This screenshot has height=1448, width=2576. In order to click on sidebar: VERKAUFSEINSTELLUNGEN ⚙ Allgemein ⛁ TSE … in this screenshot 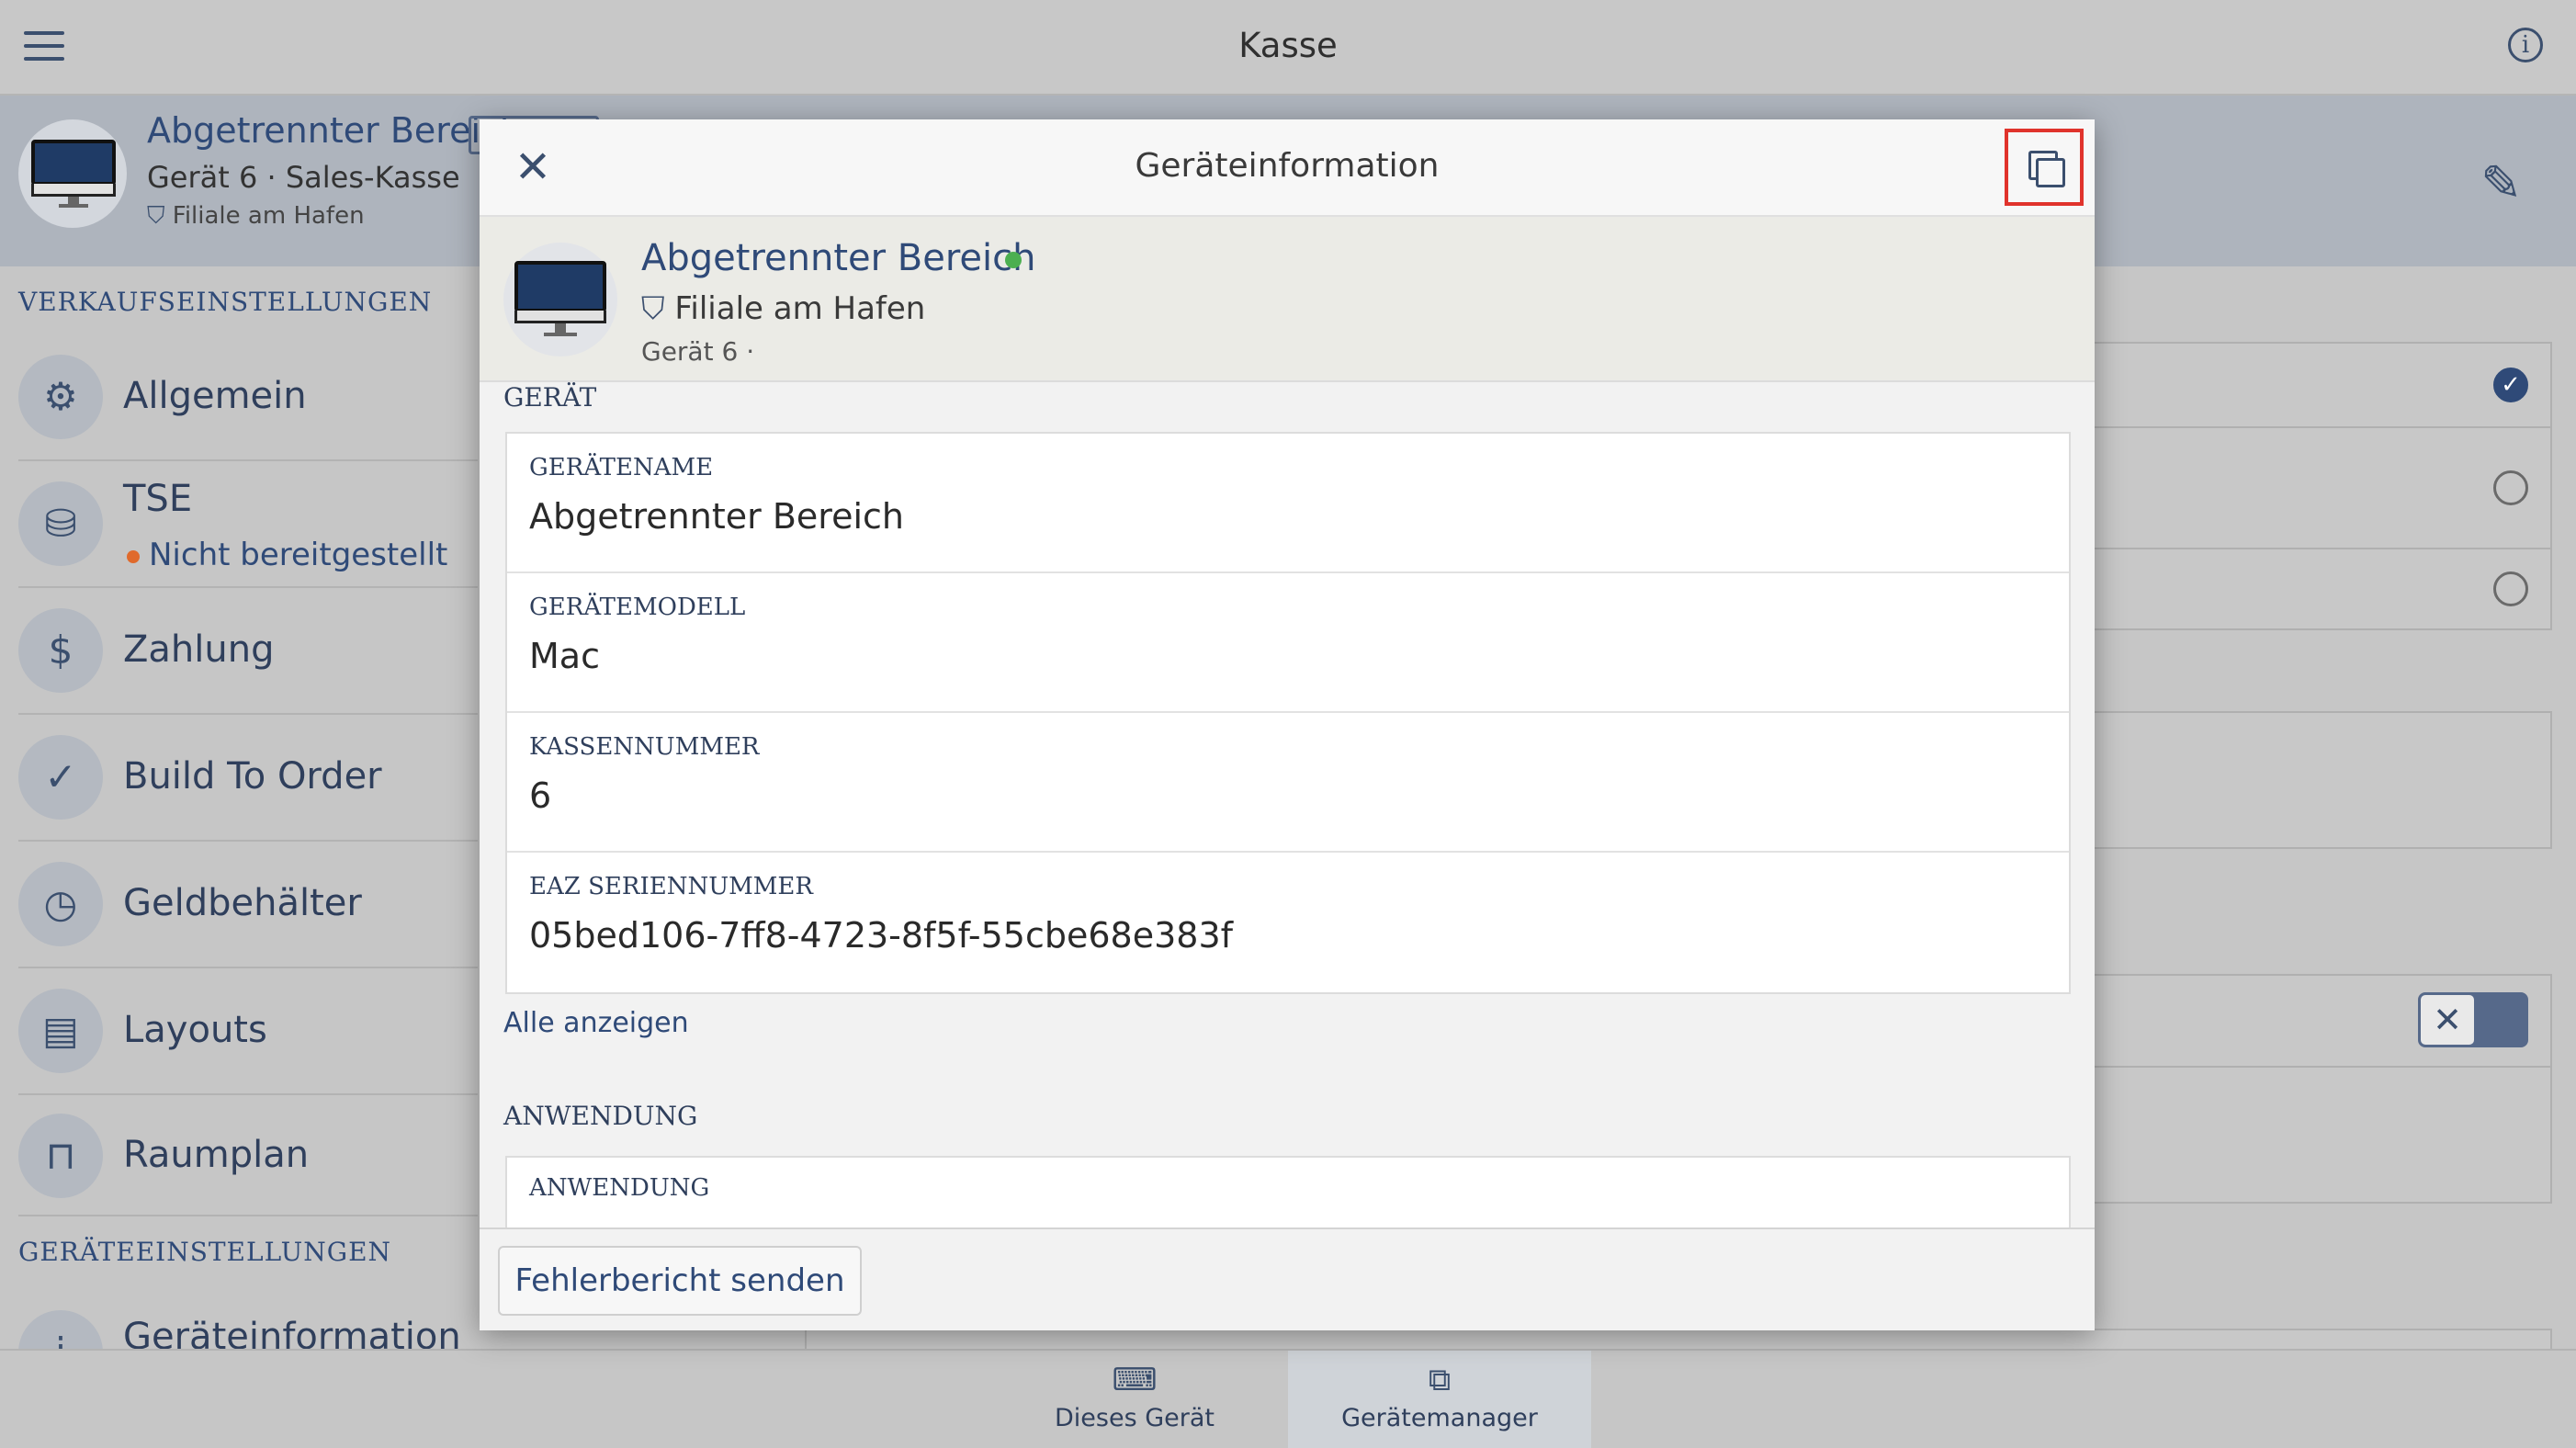, I will do `click(239, 808)`.